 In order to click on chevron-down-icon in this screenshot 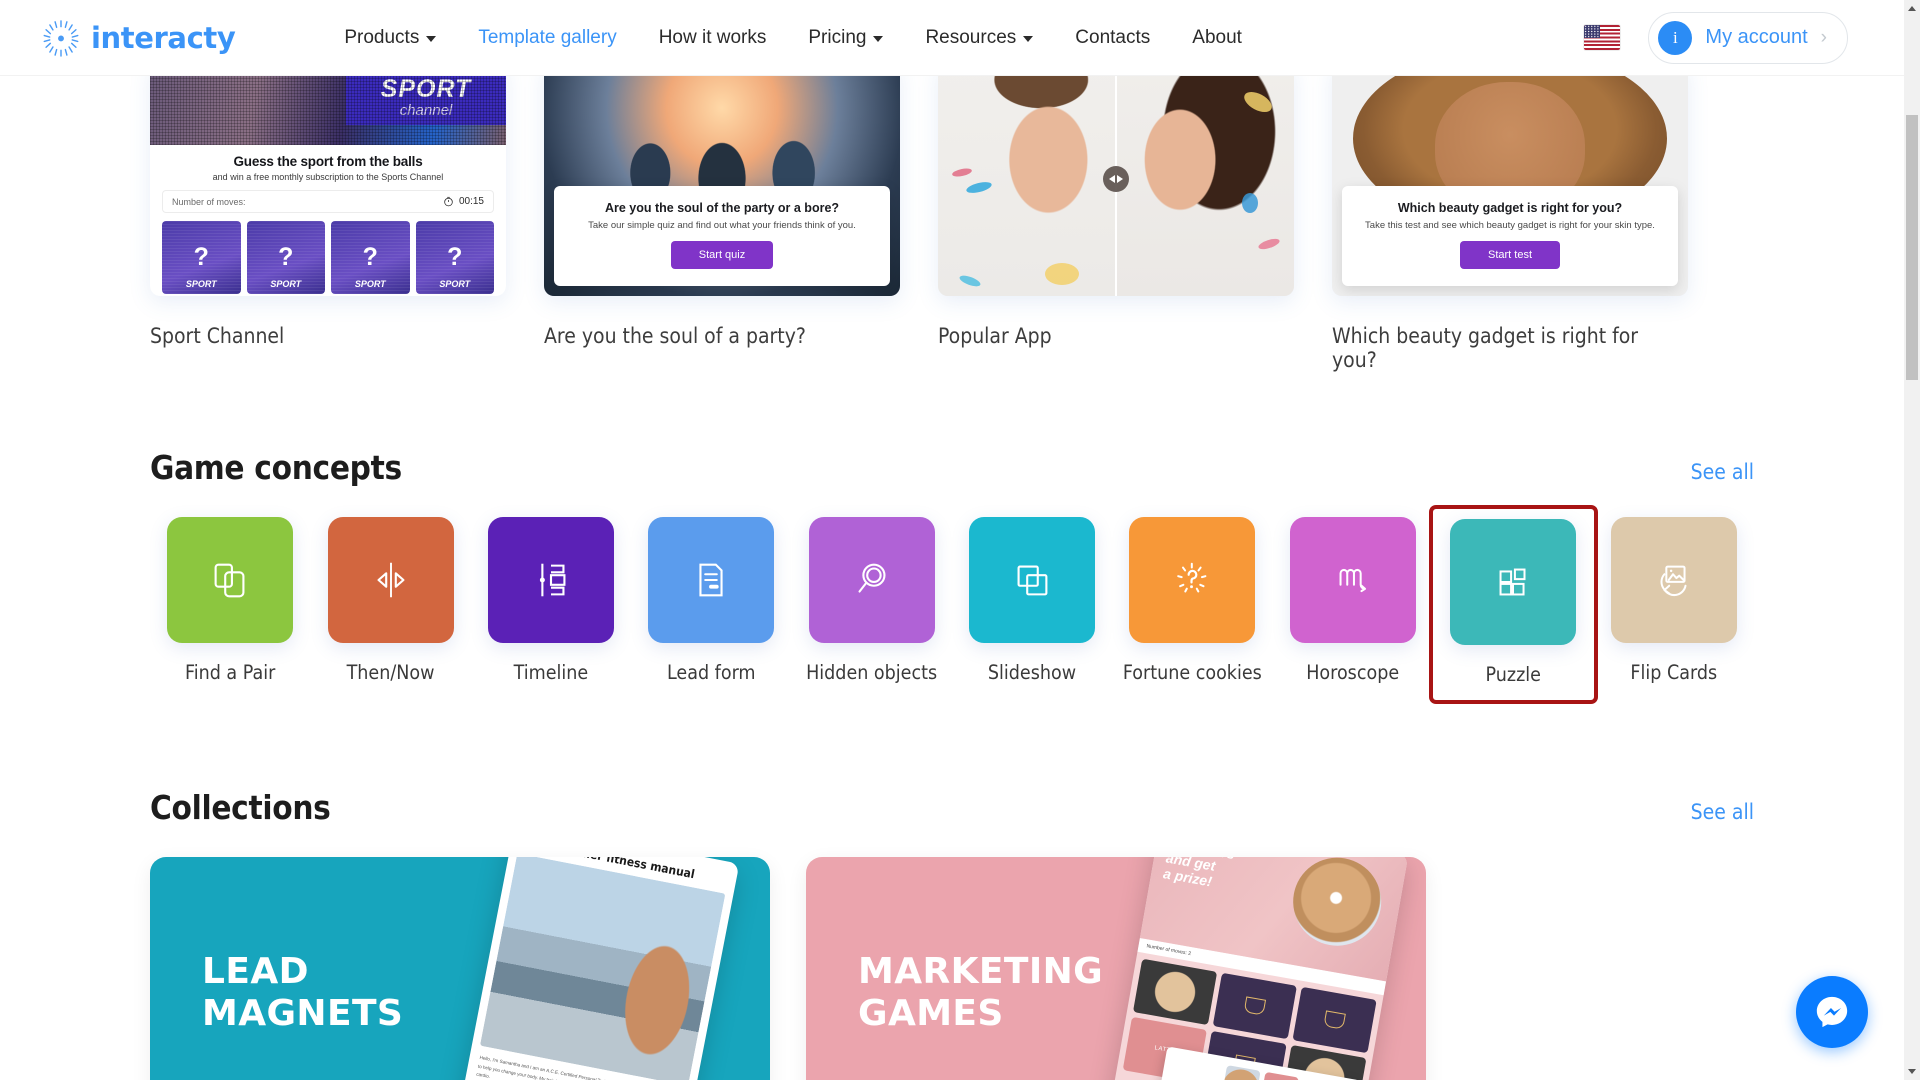, I will do `click(431, 38)`.